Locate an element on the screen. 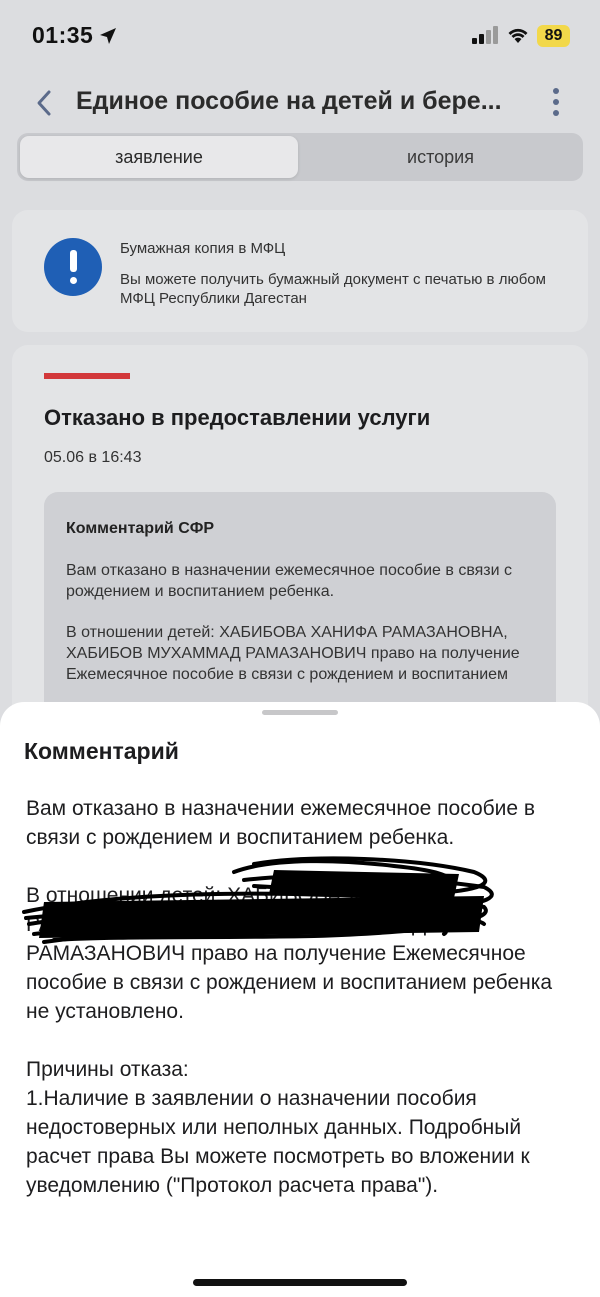 This screenshot has width=600, height=1297. redaction-scribble is located at coordinates (258, 900).